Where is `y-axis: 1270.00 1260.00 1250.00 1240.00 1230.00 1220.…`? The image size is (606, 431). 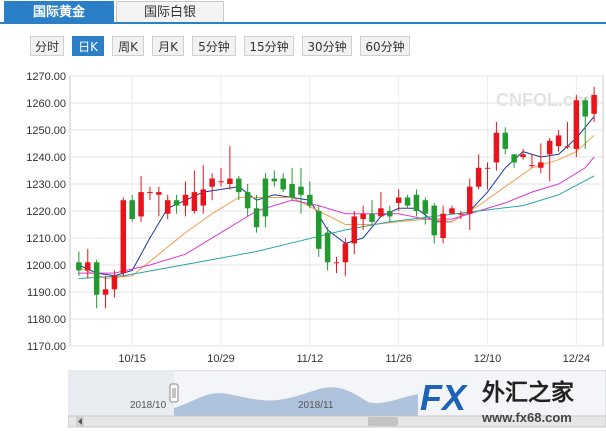 y-axis: 1270.00 1260.00 1250.00 1240.00 1230.00 1220.… is located at coordinates (46, 212).